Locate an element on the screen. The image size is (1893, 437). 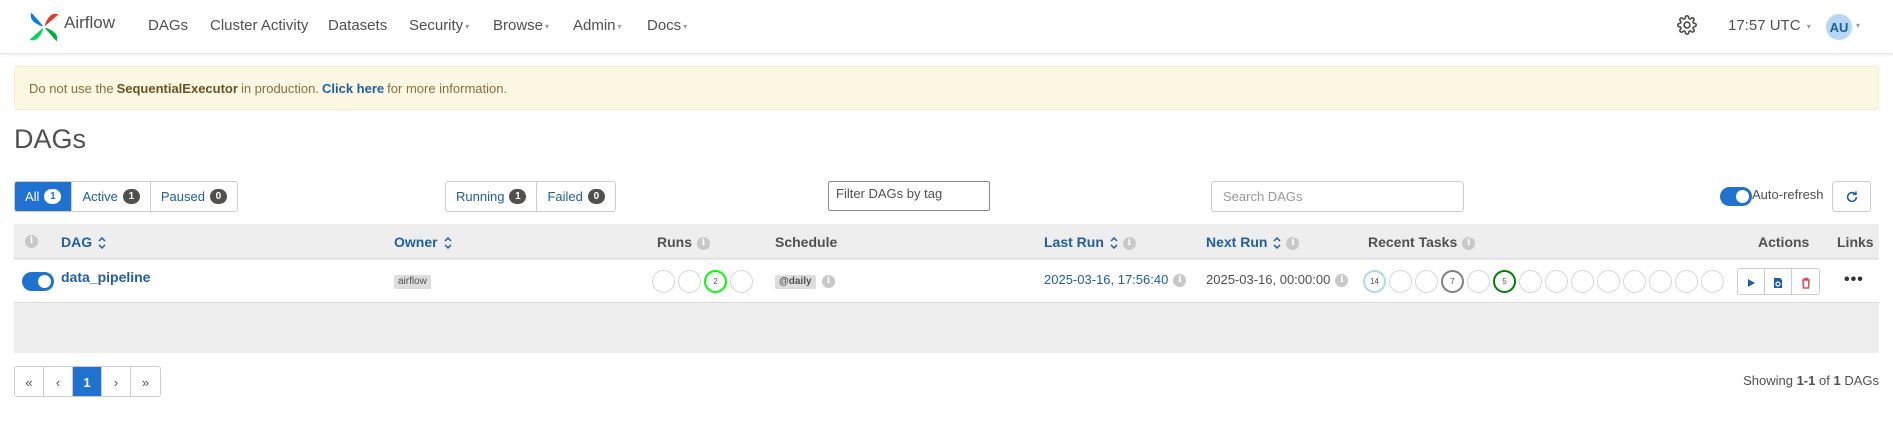
nav-admin-label: Admin is located at coordinates (594, 25).